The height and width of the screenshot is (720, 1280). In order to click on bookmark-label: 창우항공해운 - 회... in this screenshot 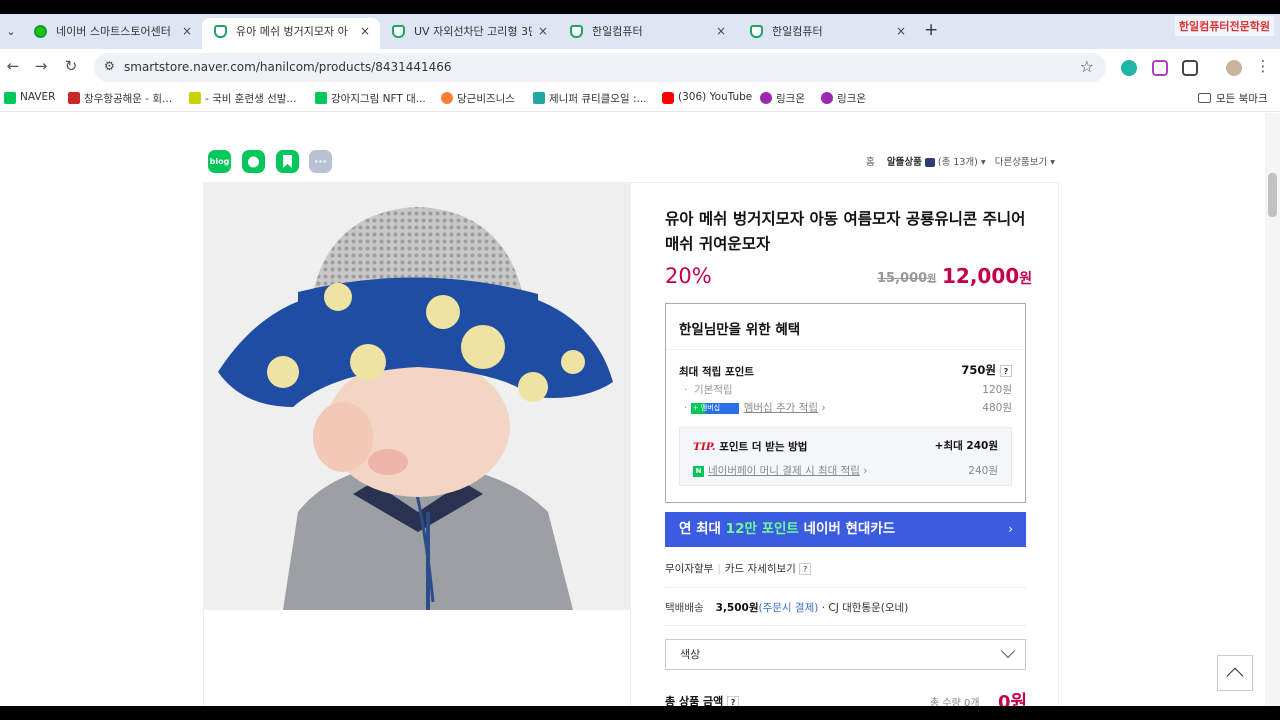, I will do `click(128, 99)`.